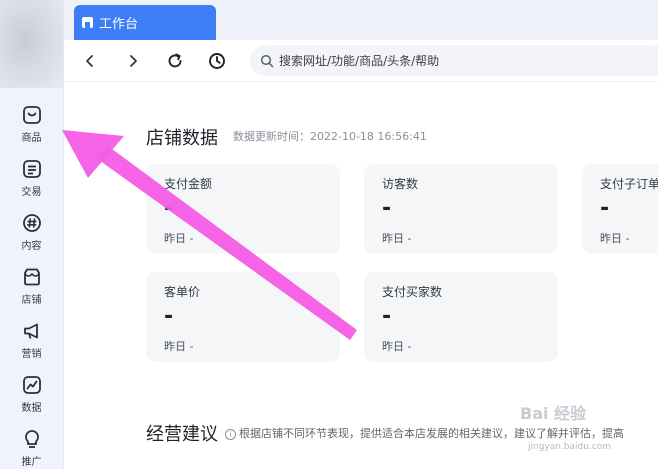 This screenshot has width=658, height=469. What do you see at coordinates (31, 400) in the screenshot?
I see `sidebar-item-data: 数据` at bounding box center [31, 400].